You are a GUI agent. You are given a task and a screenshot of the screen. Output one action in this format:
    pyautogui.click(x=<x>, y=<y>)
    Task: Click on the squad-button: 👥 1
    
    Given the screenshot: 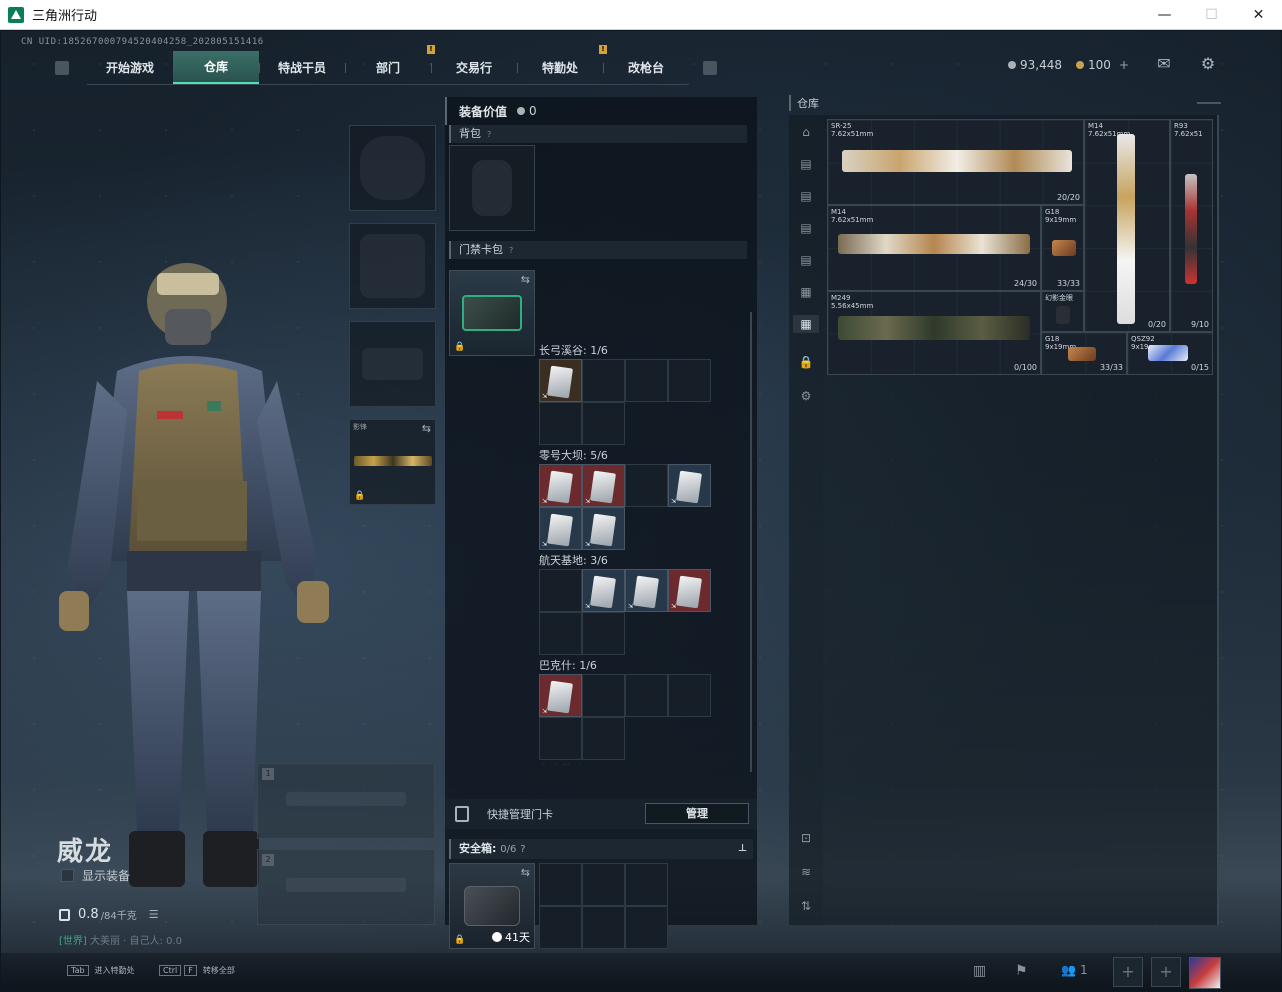 What is the action you would take?
    pyautogui.click(x=1074, y=970)
    